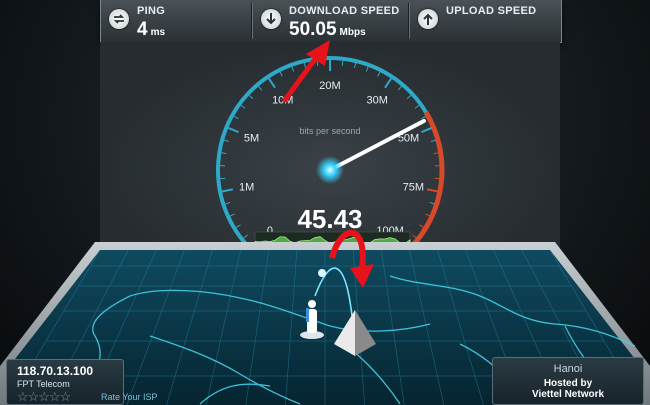 This screenshot has height=405, width=650. What do you see at coordinates (129, 397) in the screenshot?
I see `rate-isp-link: Rate Your ISP` at bounding box center [129, 397].